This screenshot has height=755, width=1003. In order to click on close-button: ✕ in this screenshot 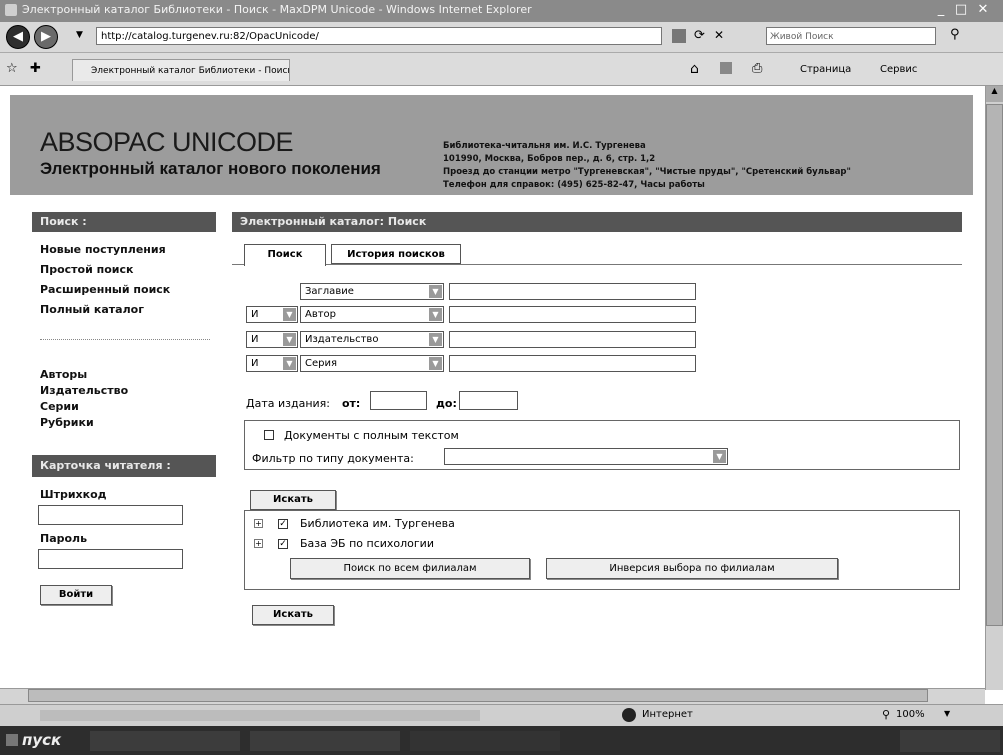, I will do `click(983, 10)`.